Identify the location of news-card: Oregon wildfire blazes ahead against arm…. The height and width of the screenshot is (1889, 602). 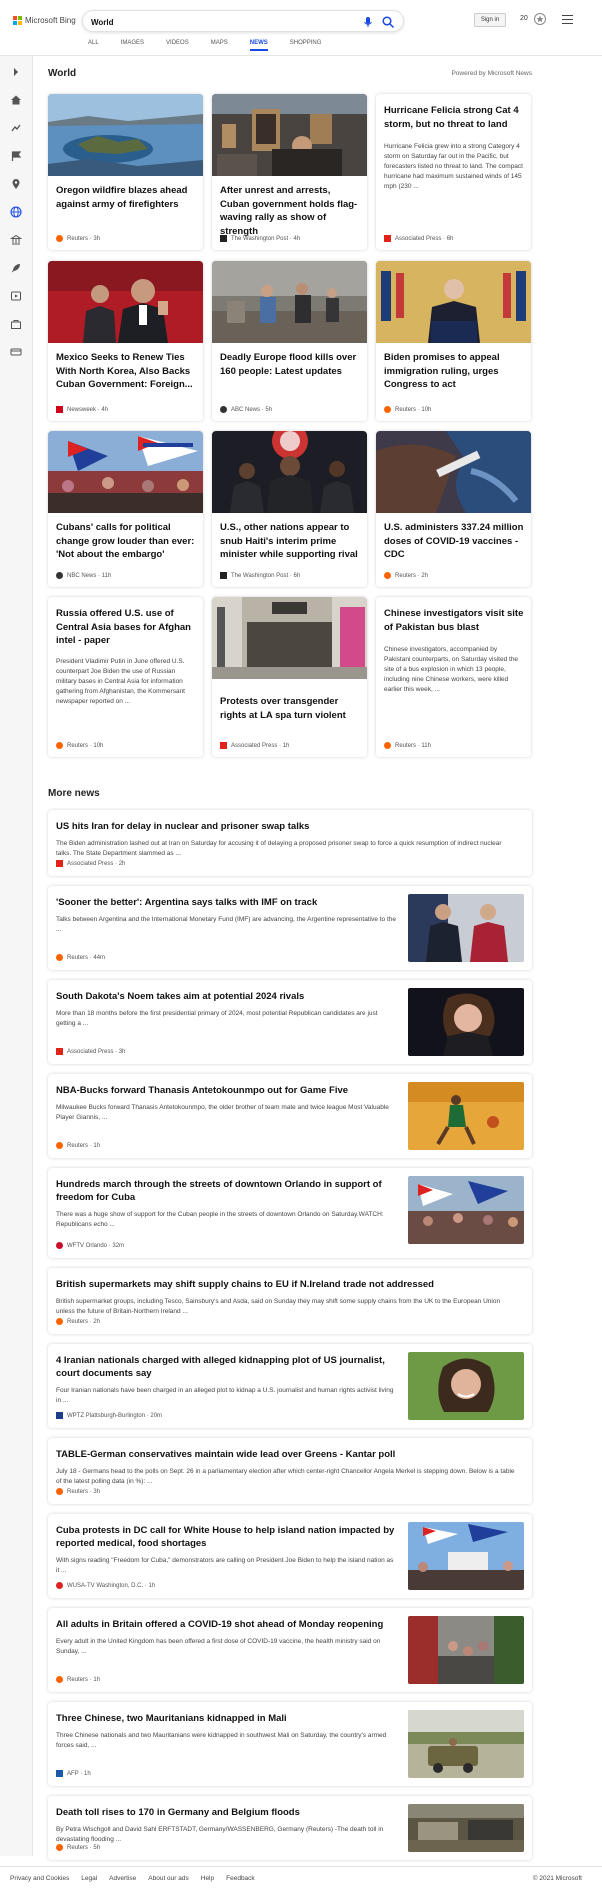
(125, 172).